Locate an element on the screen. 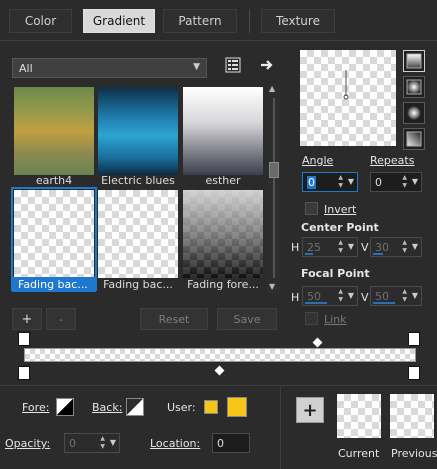 The width and height of the screenshot is (437, 469). link-label: Link is located at coordinates (335, 319).